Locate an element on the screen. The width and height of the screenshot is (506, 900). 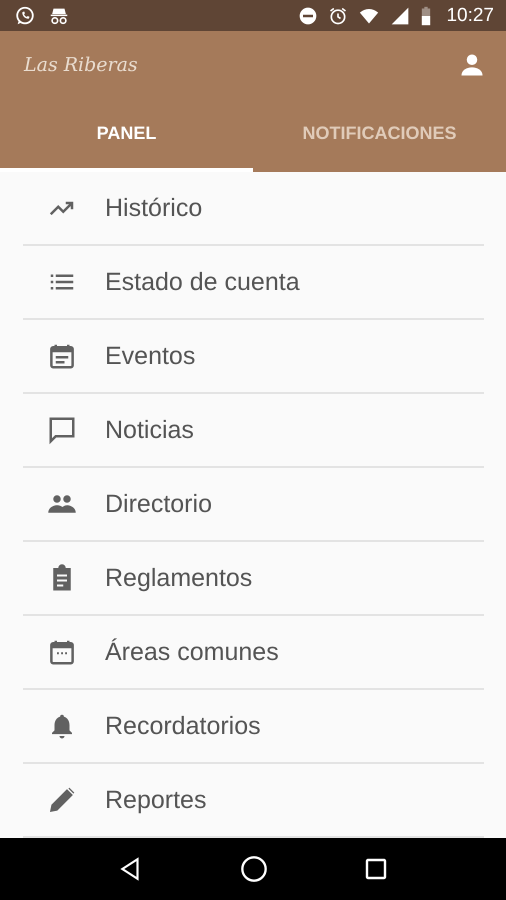
menu-item: Recordatorios is located at coordinates (253, 727).